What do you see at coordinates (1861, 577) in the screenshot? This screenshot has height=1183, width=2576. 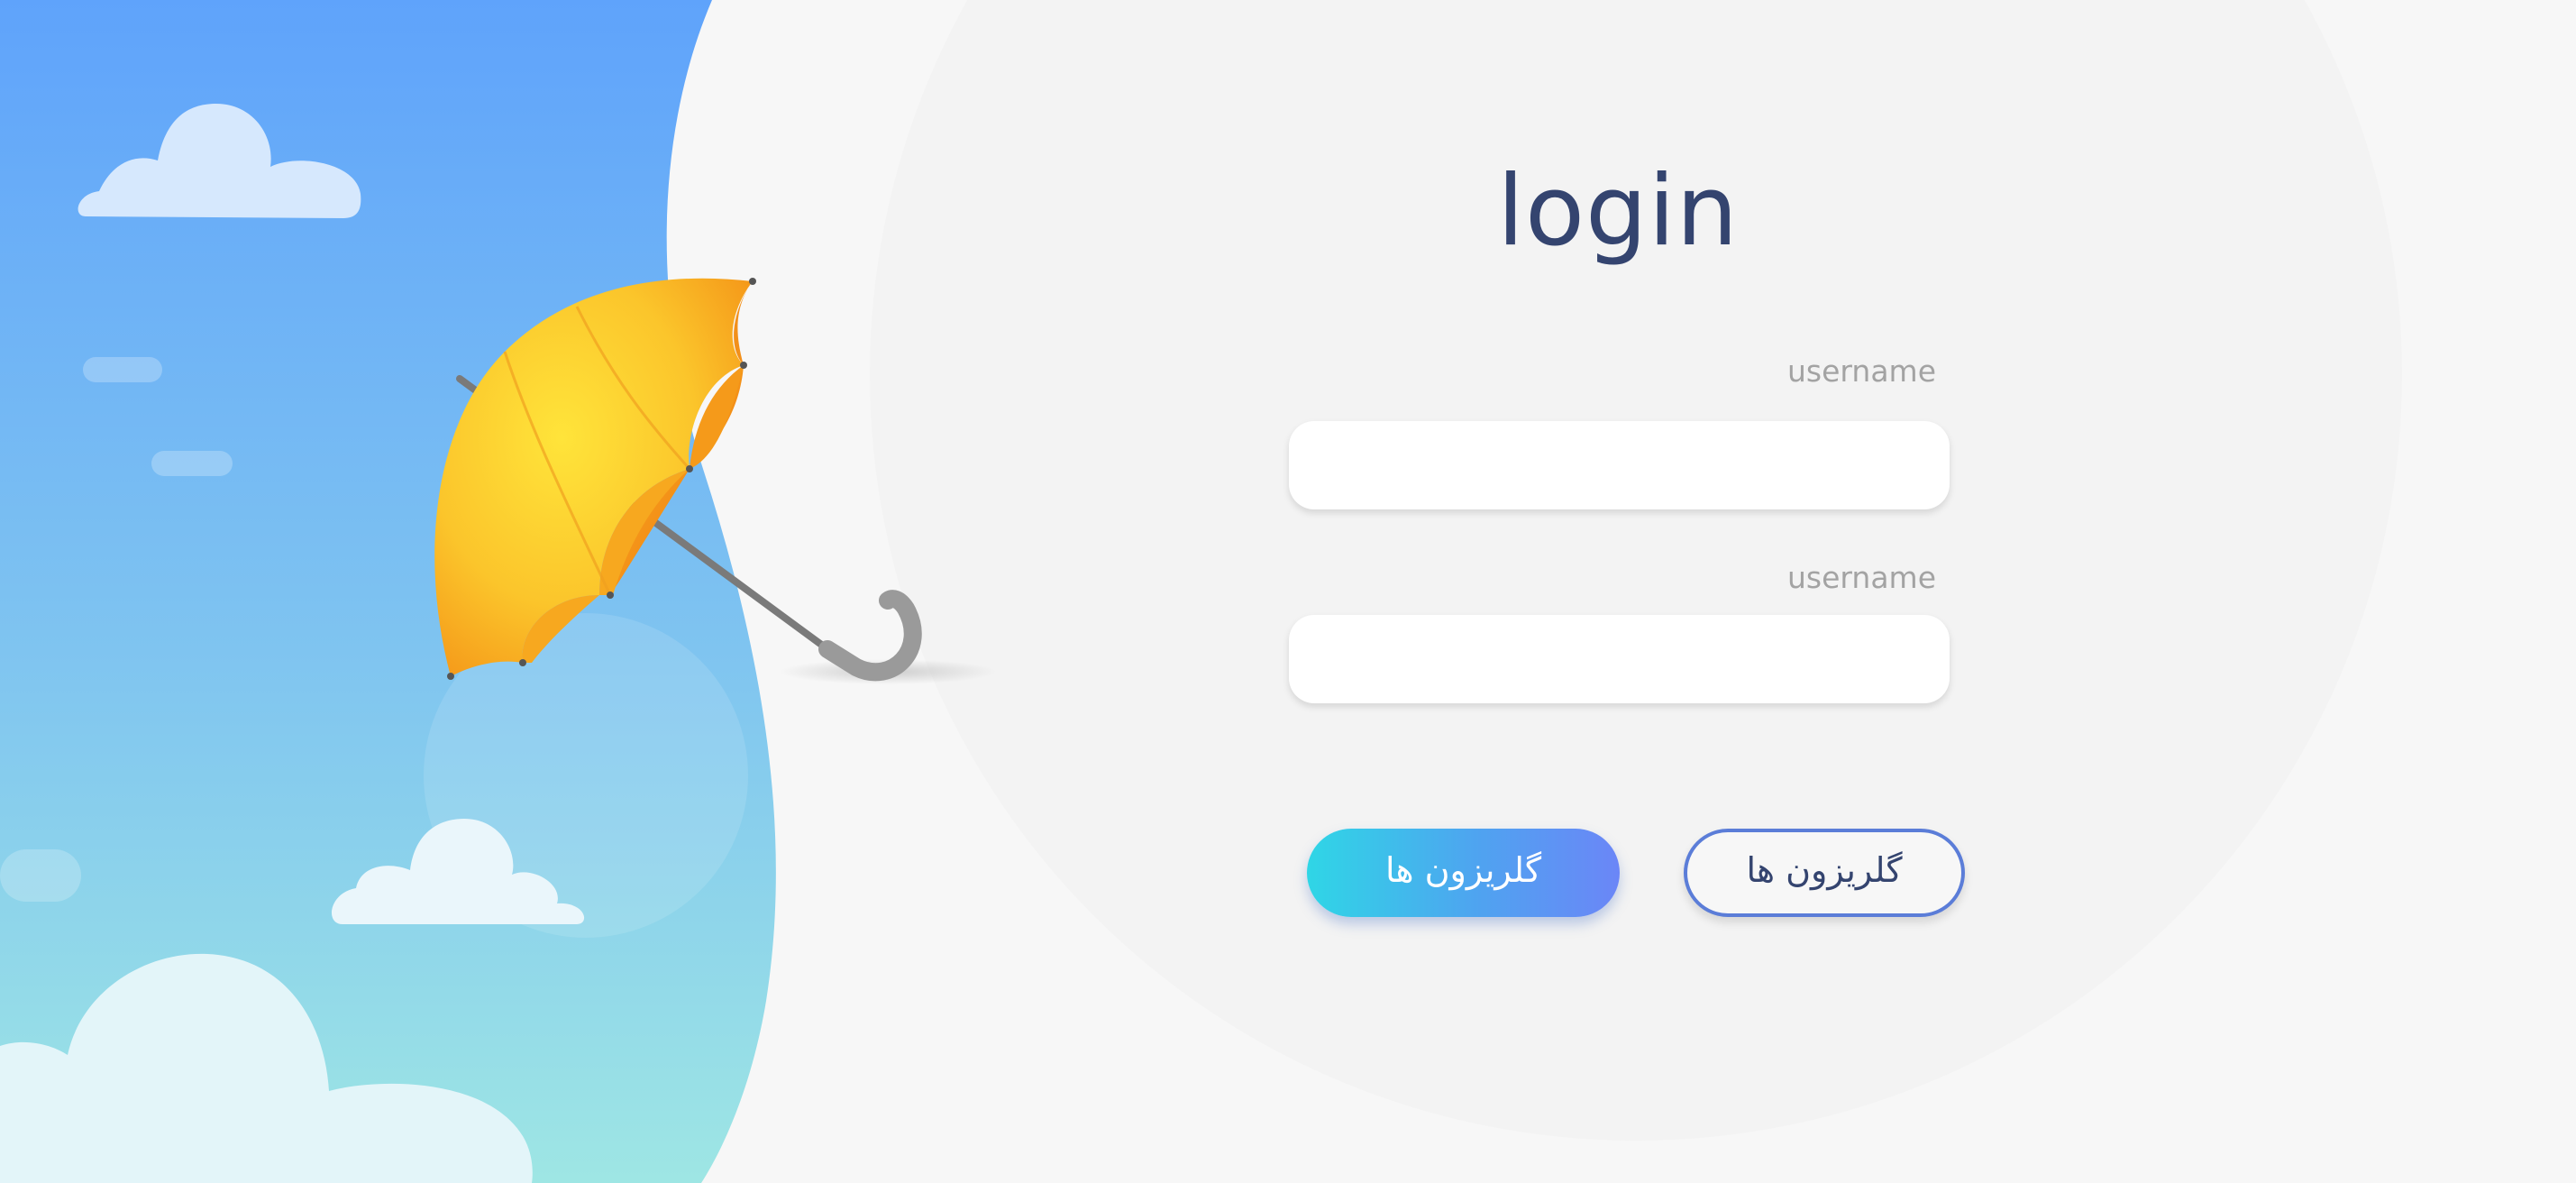 I see `second-field-label: username` at bounding box center [1861, 577].